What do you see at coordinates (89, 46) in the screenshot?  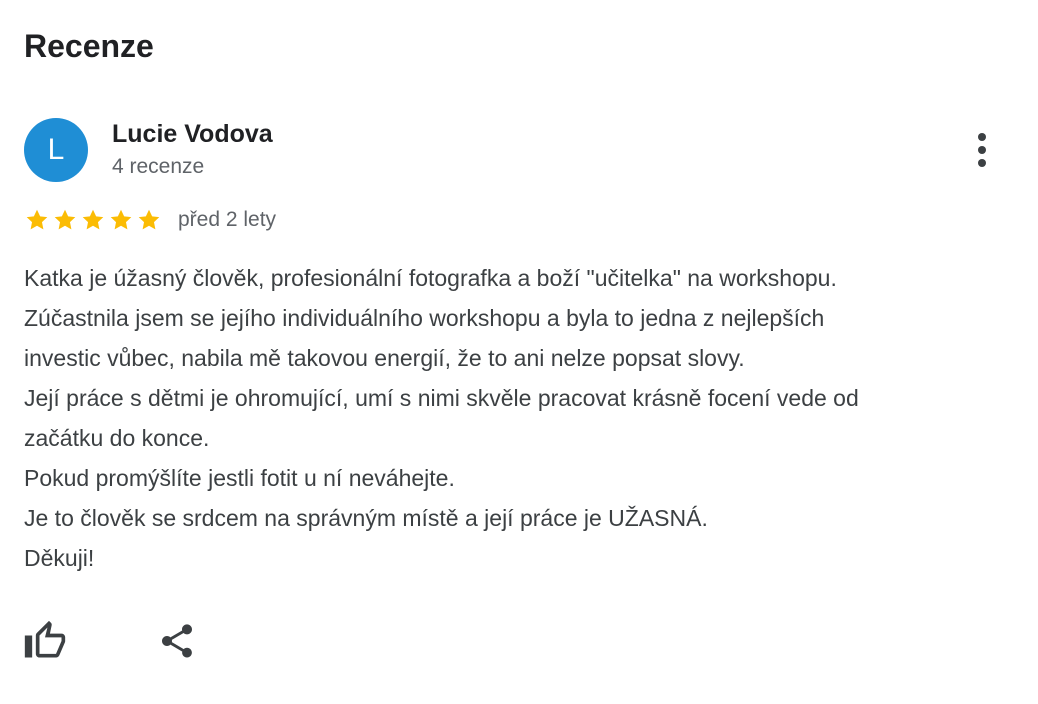 I see `section-title: Recenze` at bounding box center [89, 46].